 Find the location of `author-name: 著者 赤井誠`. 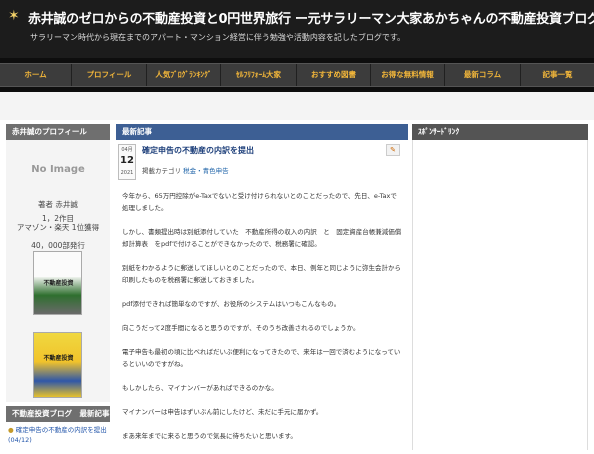

author-name: 著者 赤井誠 is located at coordinates (58, 204).